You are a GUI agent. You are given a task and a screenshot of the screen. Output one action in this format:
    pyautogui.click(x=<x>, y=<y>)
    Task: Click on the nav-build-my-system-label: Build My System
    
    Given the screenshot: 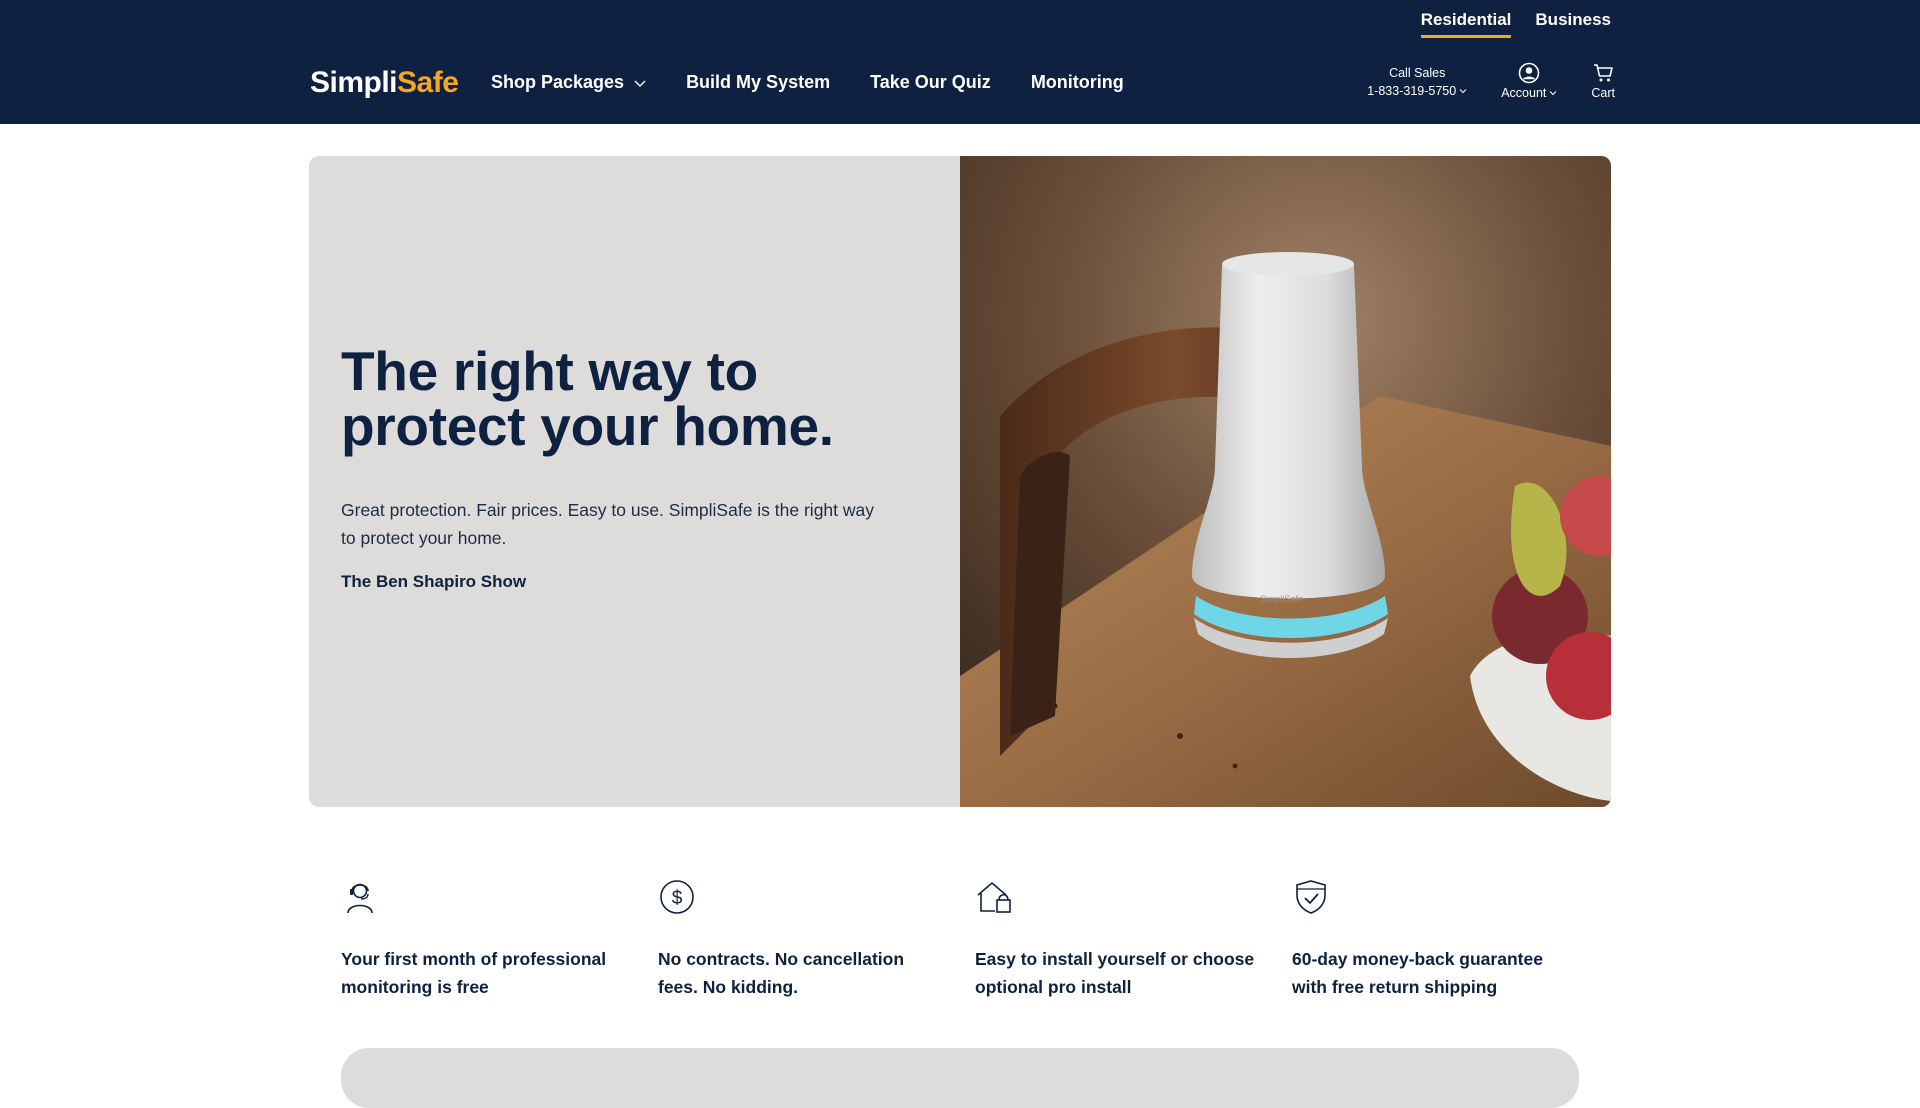 What is the action you would take?
    pyautogui.click(x=758, y=82)
    